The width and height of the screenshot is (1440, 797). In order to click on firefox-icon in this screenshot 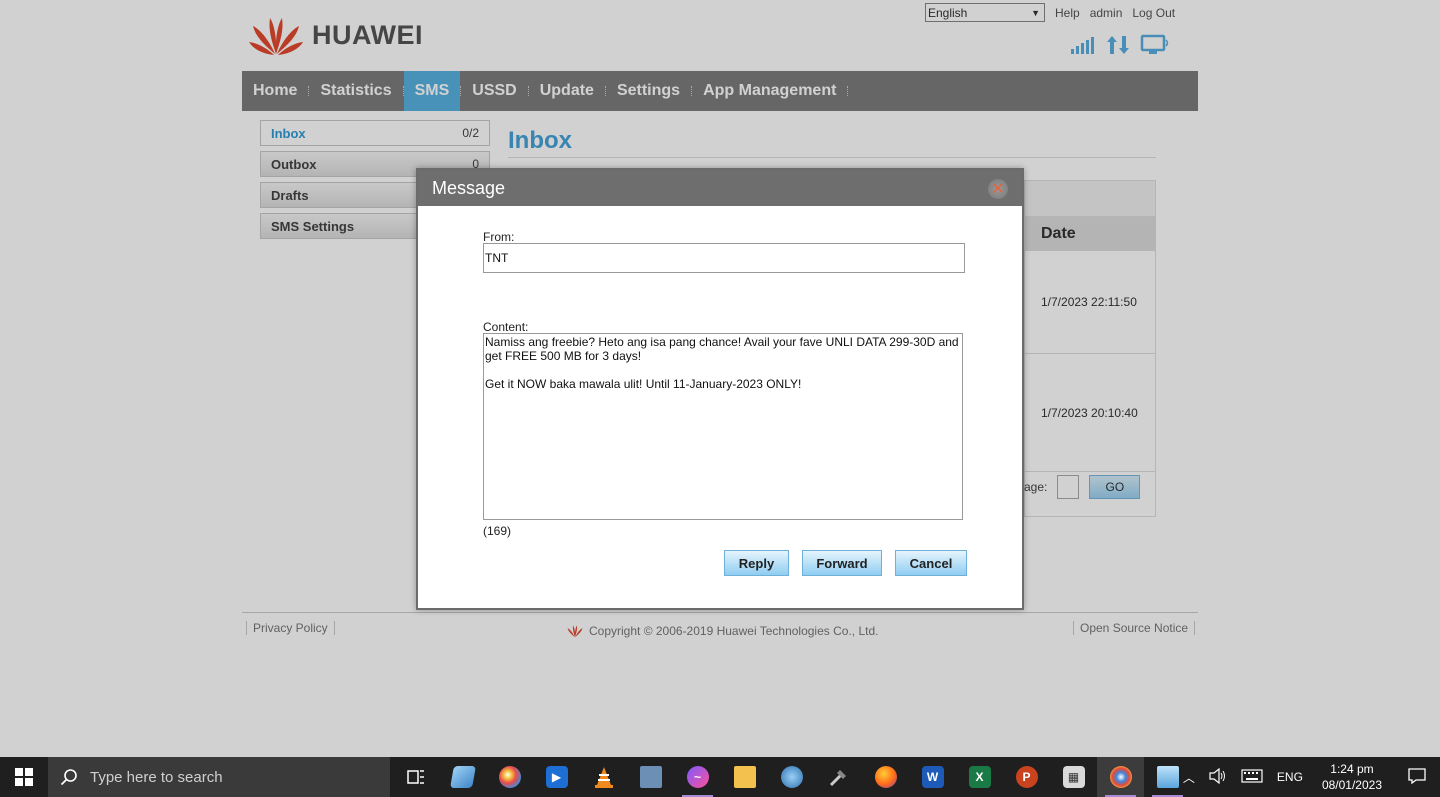, I will do `click(885, 777)`.